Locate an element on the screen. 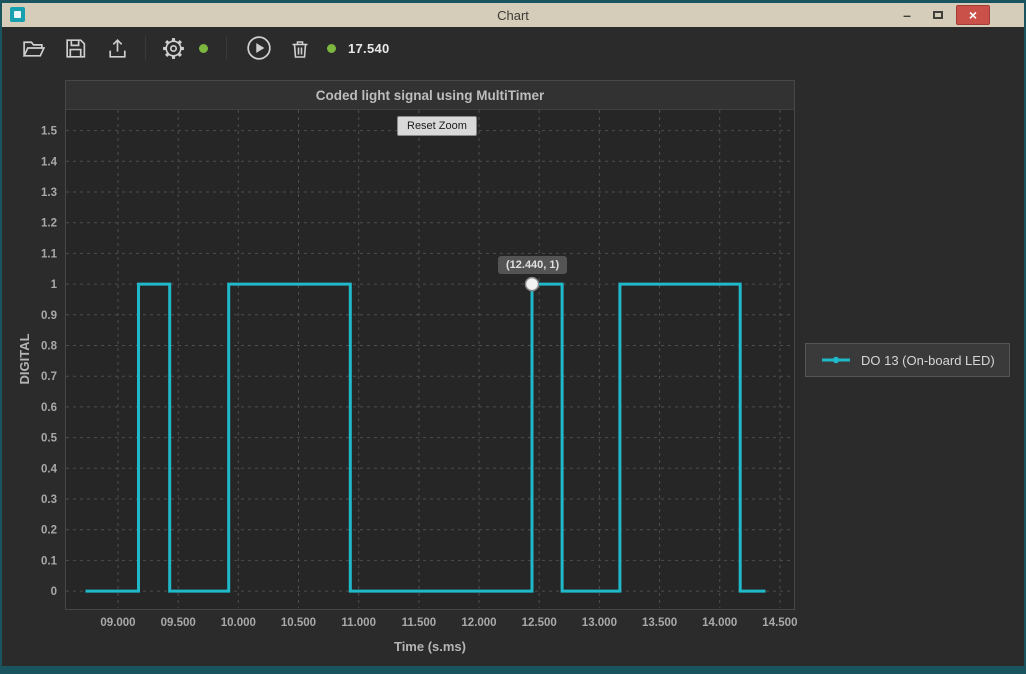  cursor-tooltip: (12.440, 1) is located at coordinates (532, 265).